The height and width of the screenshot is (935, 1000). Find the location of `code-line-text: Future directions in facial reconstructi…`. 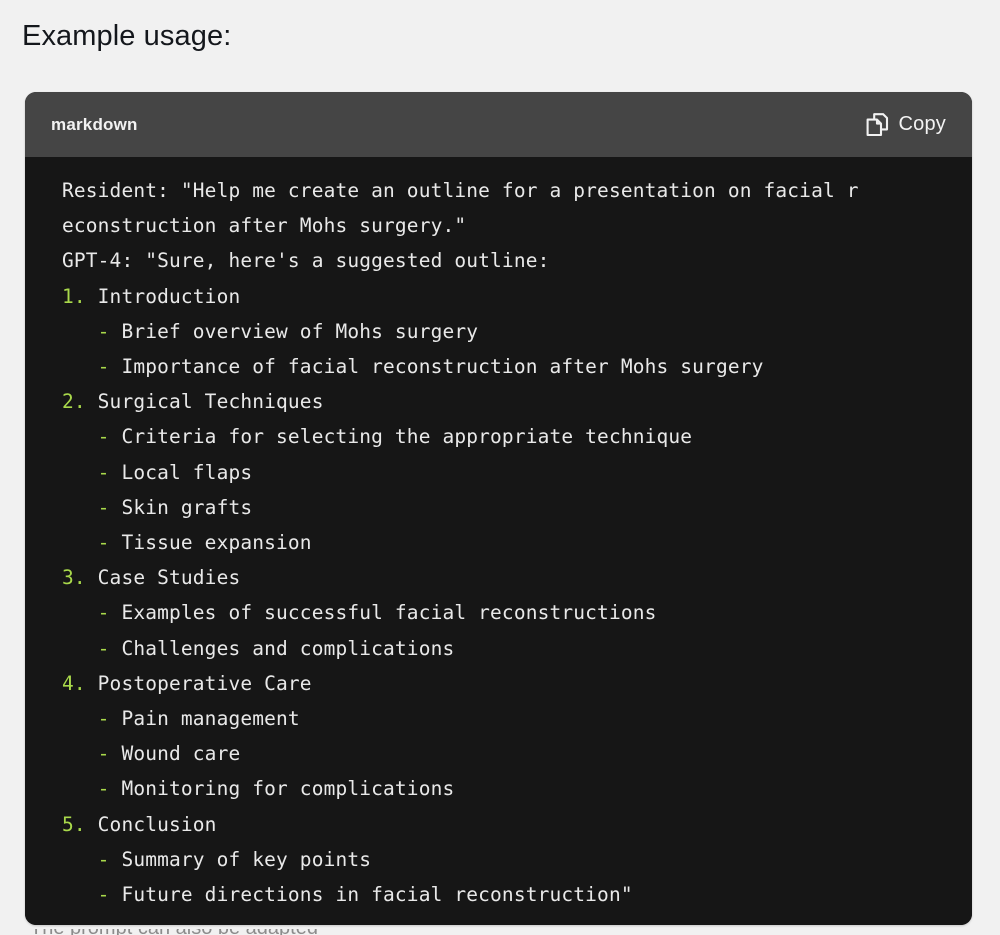

code-line-text: Future directions in facial reconstructi… is located at coordinates (371, 895).